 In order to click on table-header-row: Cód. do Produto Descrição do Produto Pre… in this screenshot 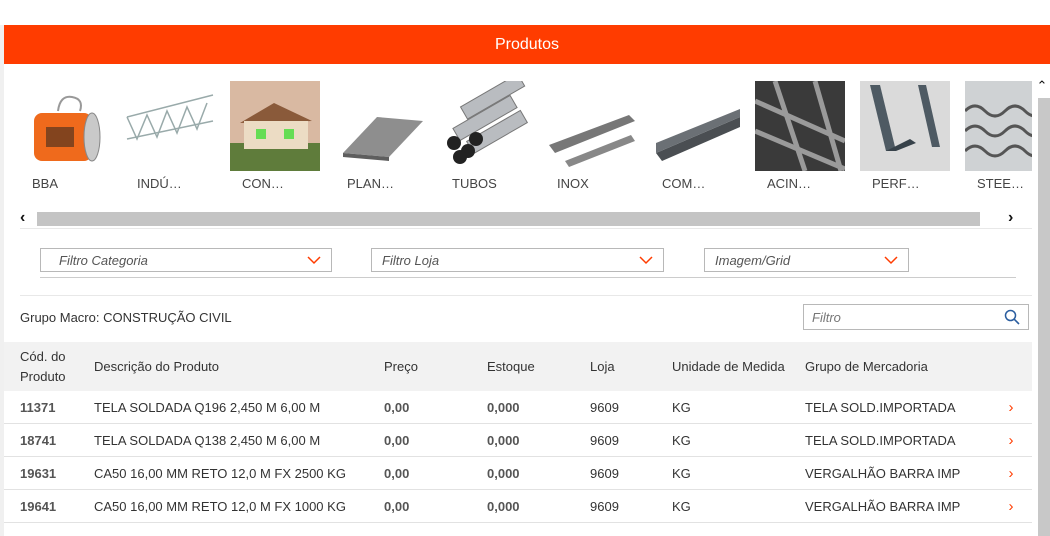, I will do `click(518, 366)`.